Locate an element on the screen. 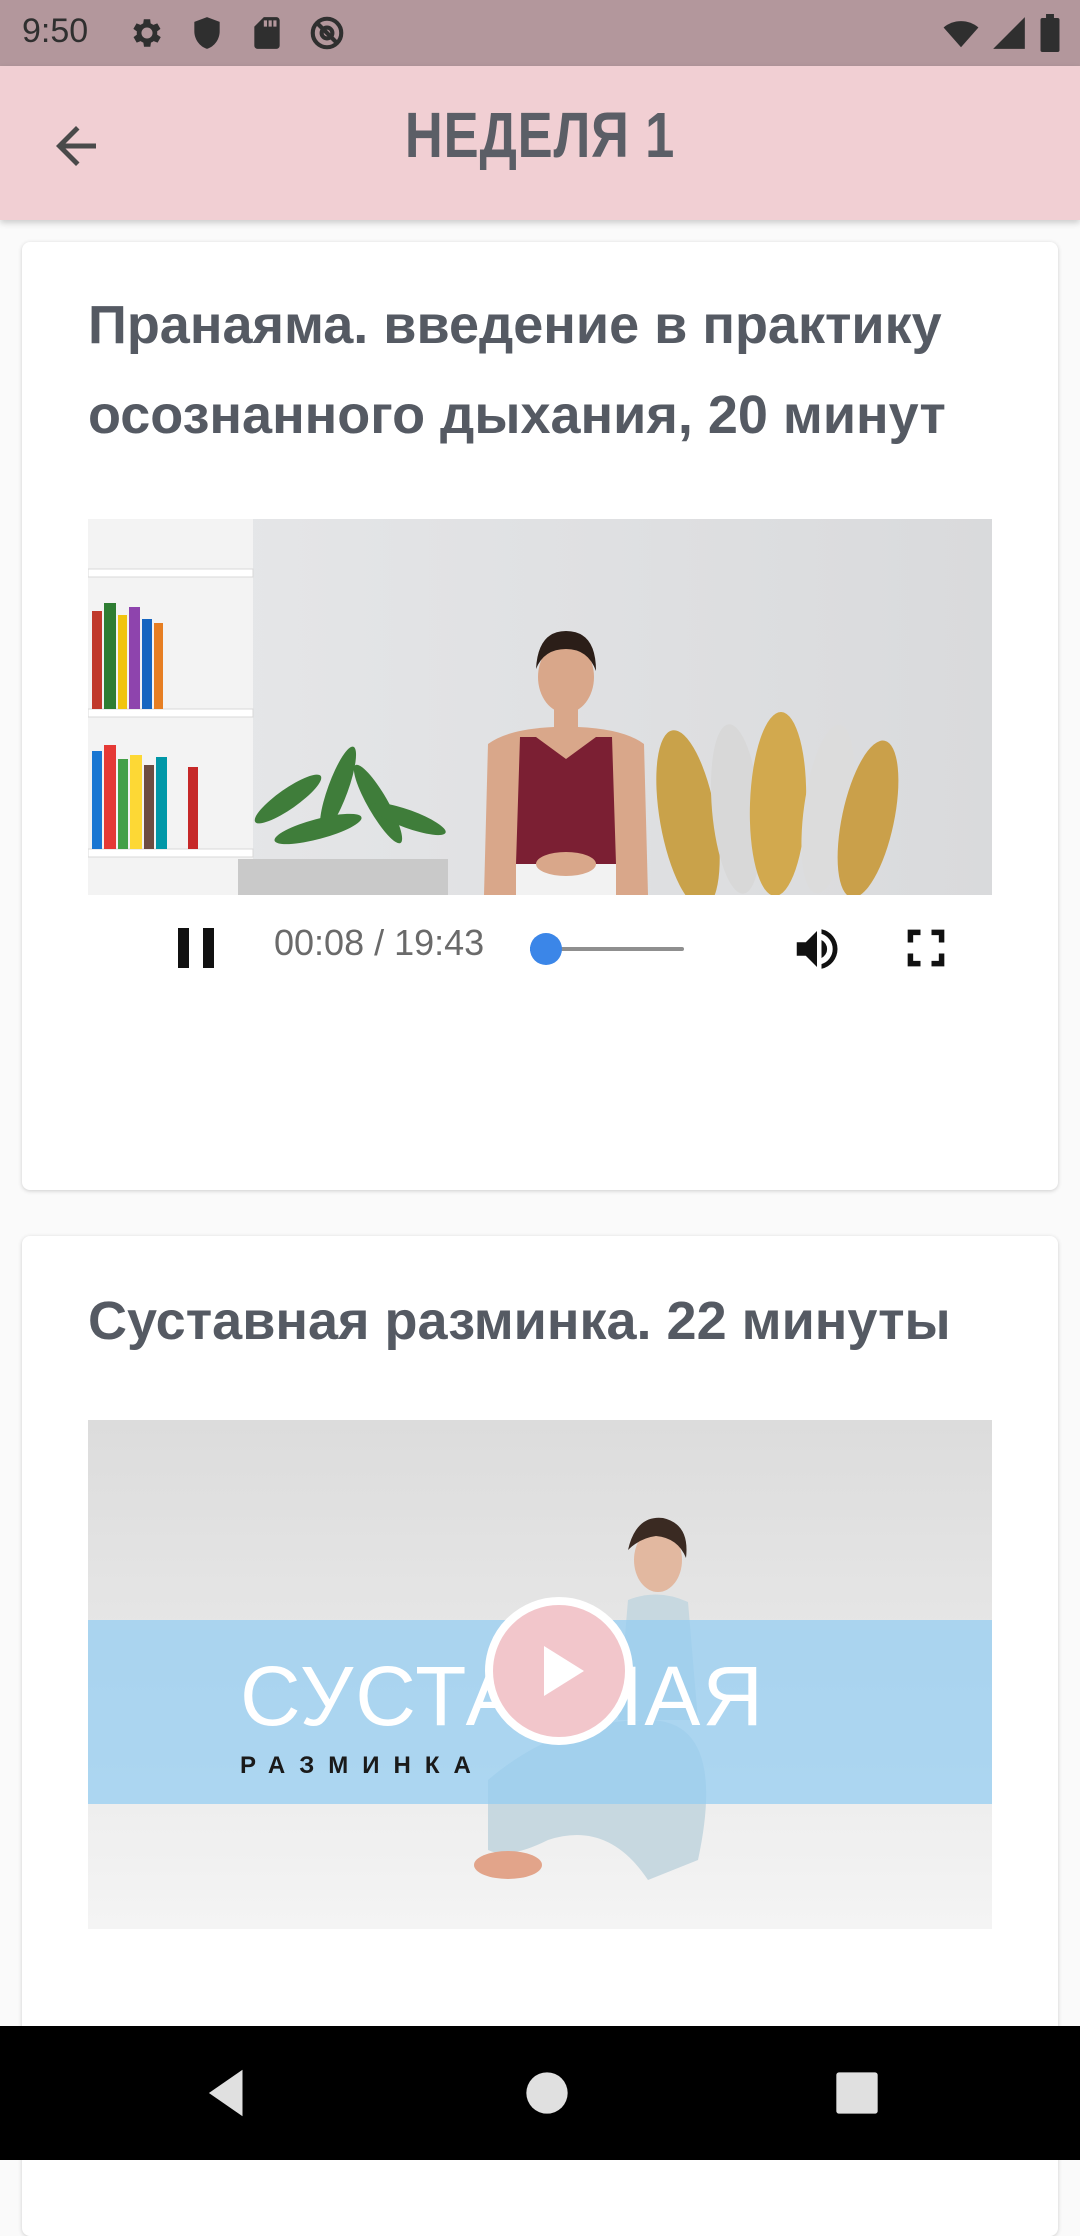 The image size is (1080, 2236). status-bar: 9:50 is located at coordinates (540, 33).